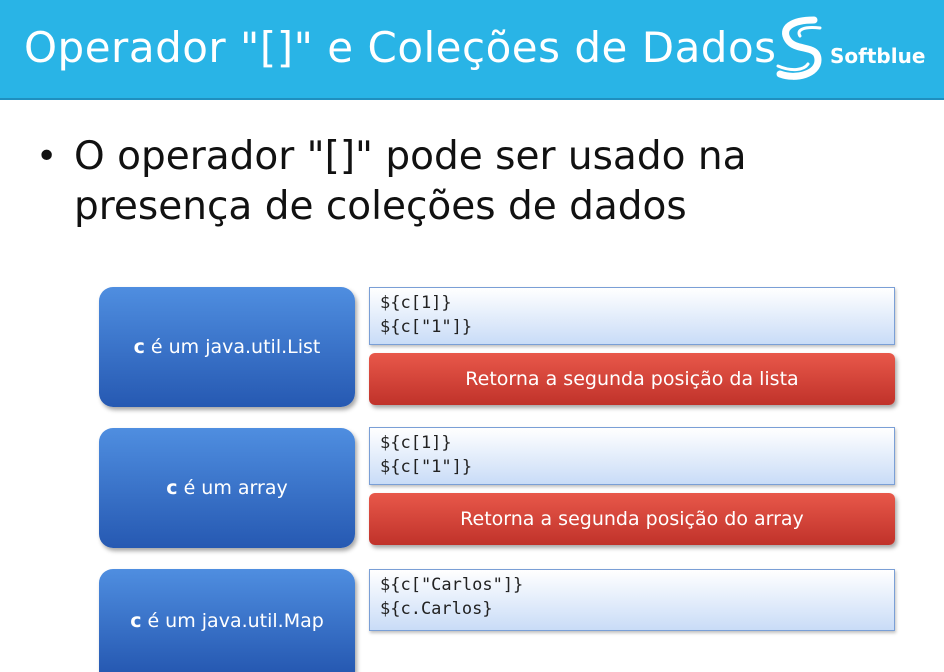 The image size is (944, 672). Describe the element at coordinates (452, 585) in the screenshot. I see `code-line: ${c["Carlos"]}` at that location.